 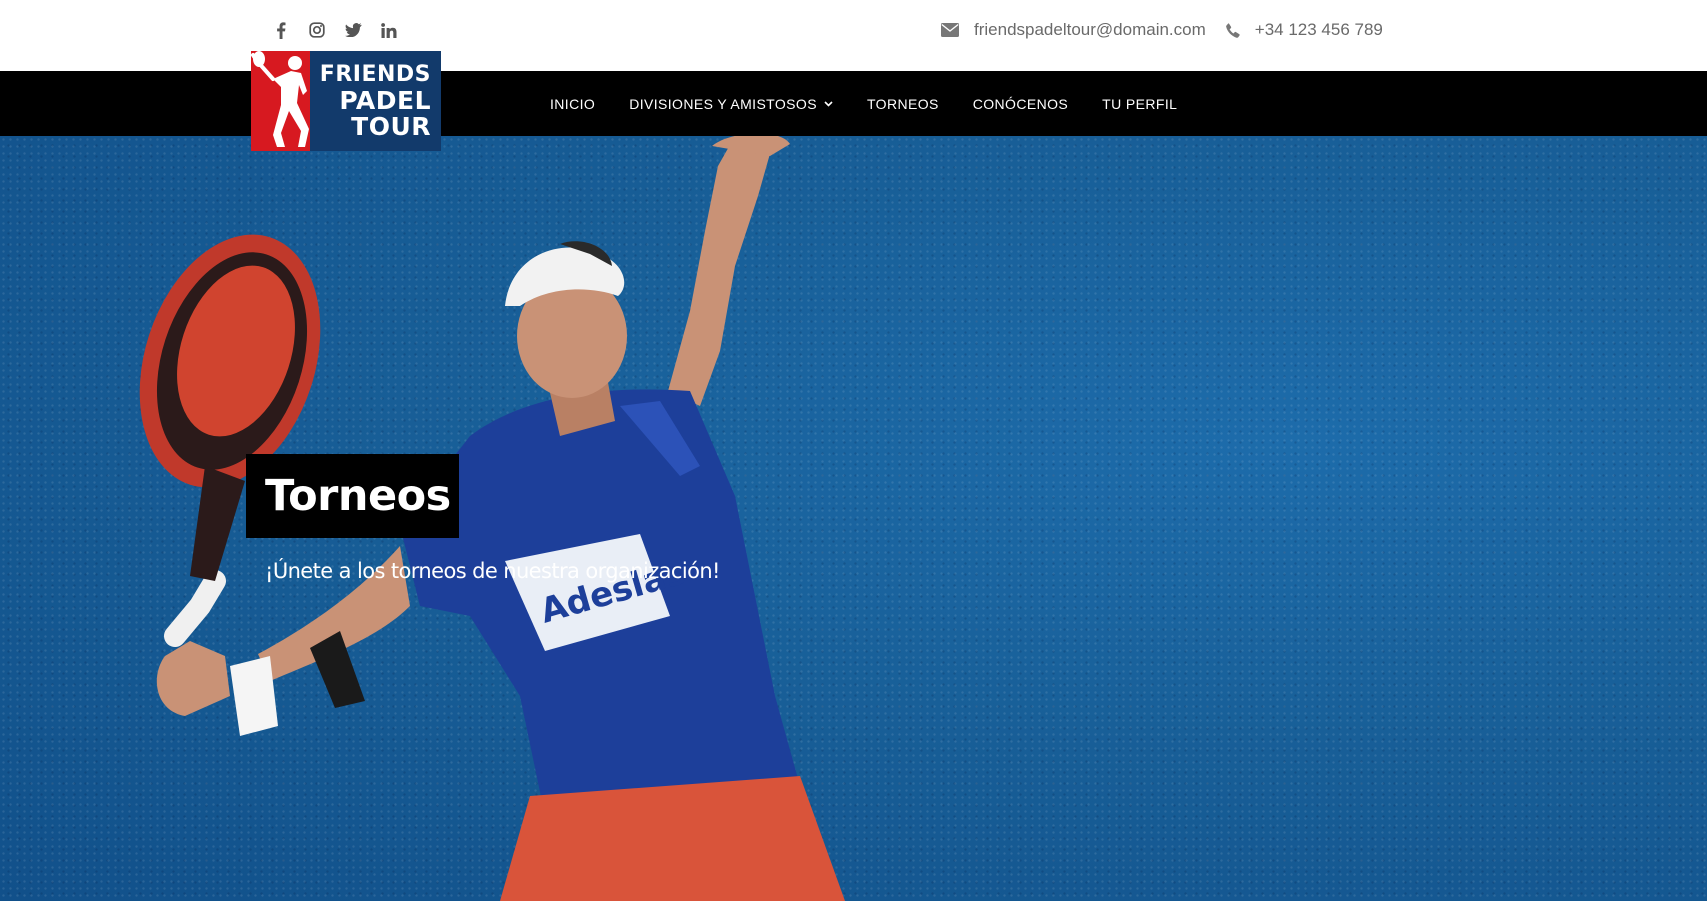 What do you see at coordinates (1319, 30) in the screenshot?
I see `phone-link: +34 123 456 789` at bounding box center [1319, 30].